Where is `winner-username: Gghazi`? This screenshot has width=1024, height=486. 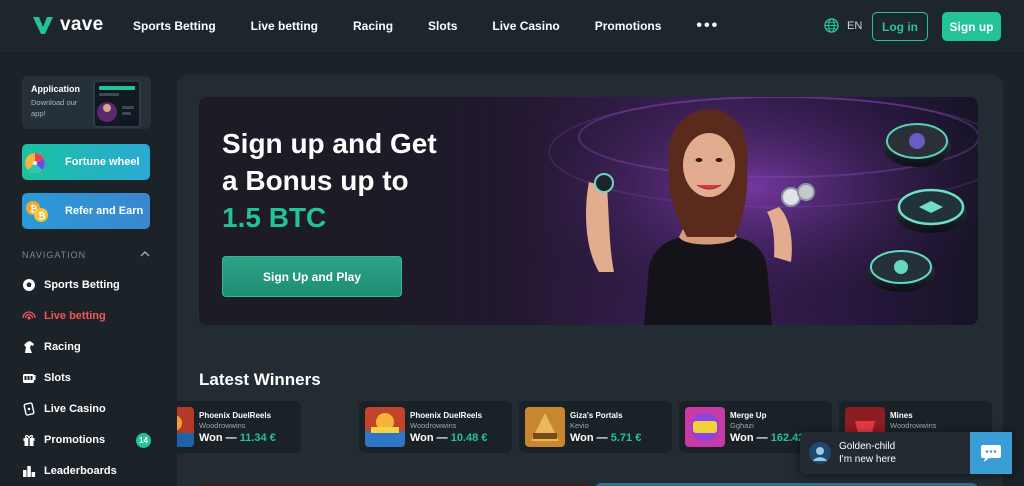 winner-username: Gghazi is located at coordinates (742, 425).